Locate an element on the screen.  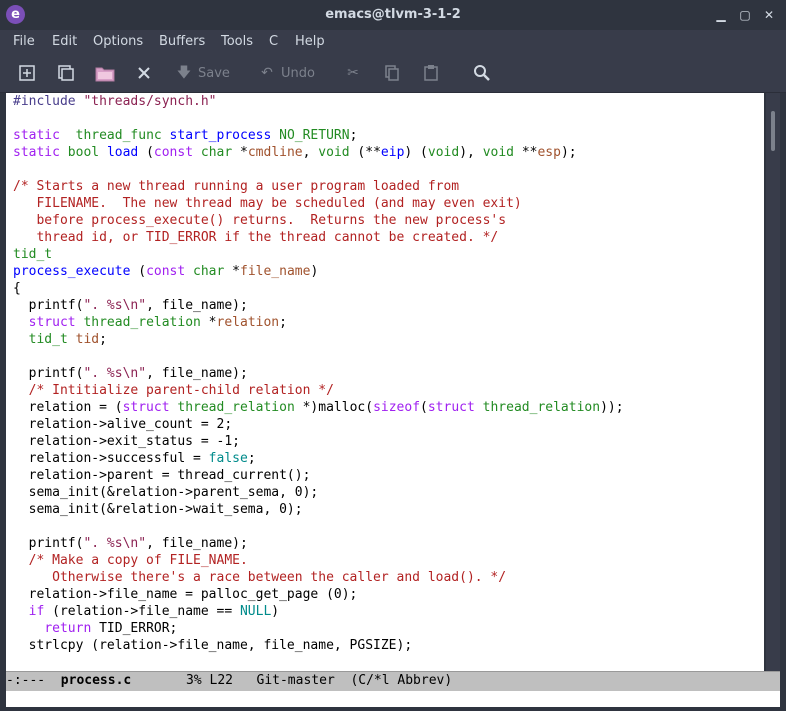
close-buffer-button is located at coordinates (144, 73).